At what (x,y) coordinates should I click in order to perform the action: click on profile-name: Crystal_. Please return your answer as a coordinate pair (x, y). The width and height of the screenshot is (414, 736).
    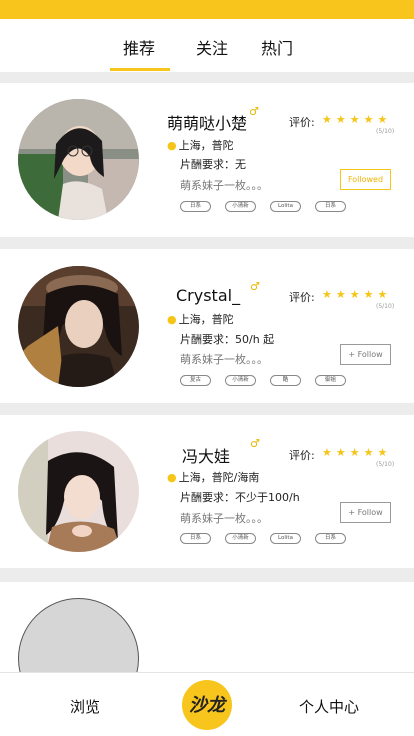
    Looking at the image, I should click on (208, 295).